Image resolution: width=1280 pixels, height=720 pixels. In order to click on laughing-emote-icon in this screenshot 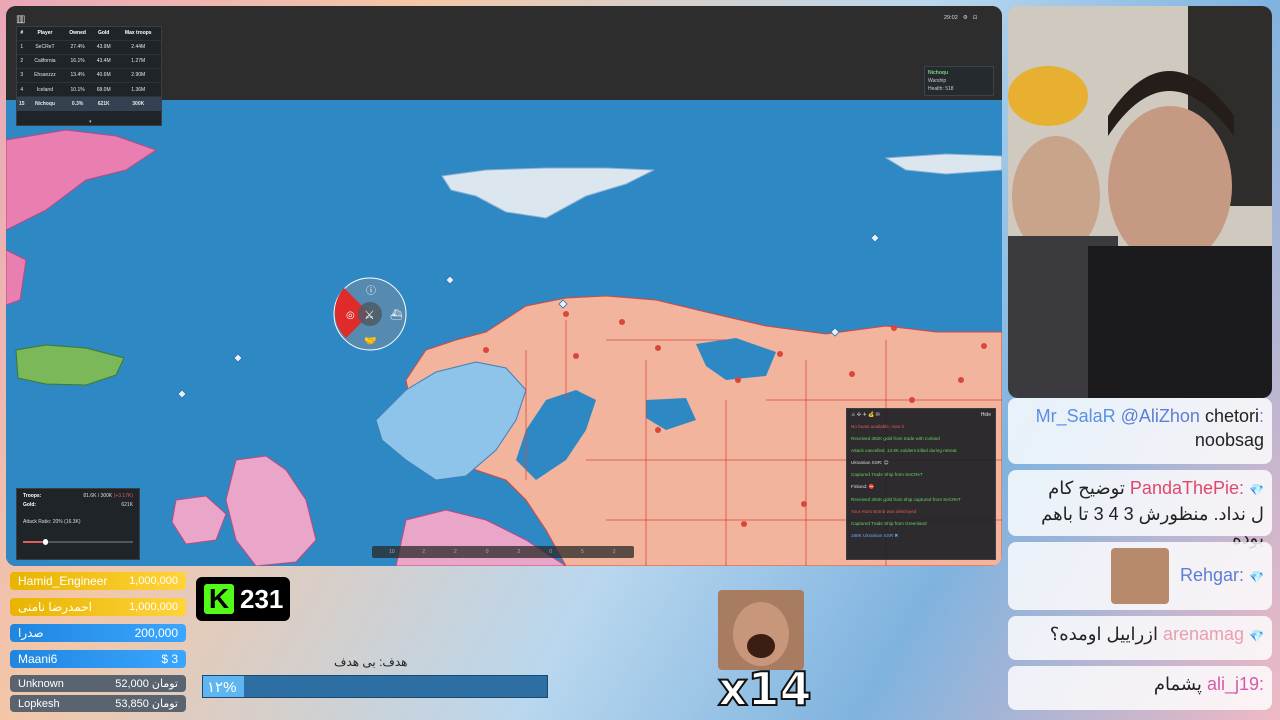, I will do `click(1139, 576)`.